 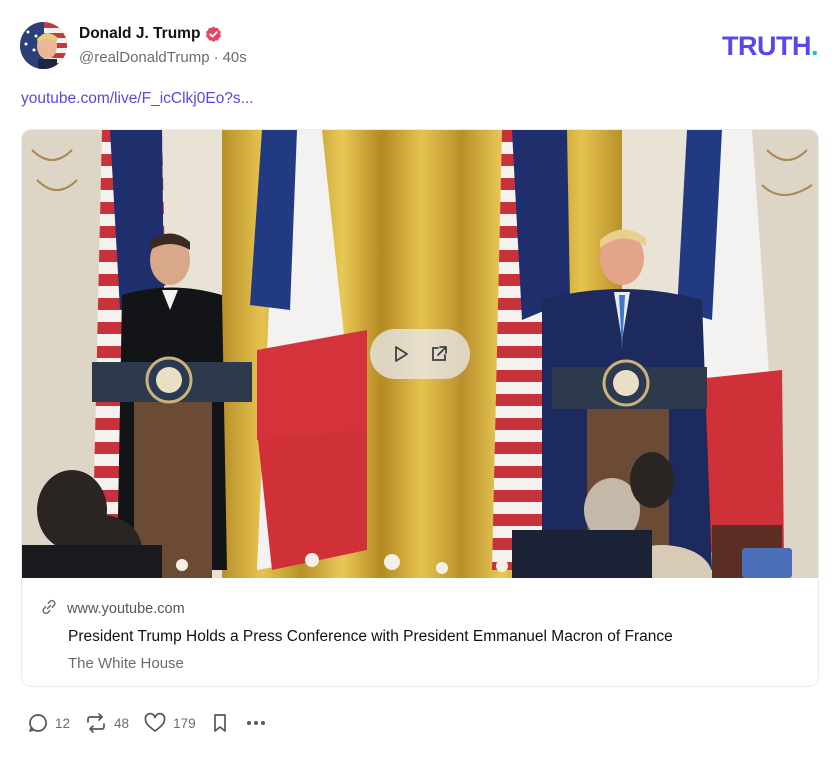 I want to click on reply-button: 12, so click(x=48, y=723).